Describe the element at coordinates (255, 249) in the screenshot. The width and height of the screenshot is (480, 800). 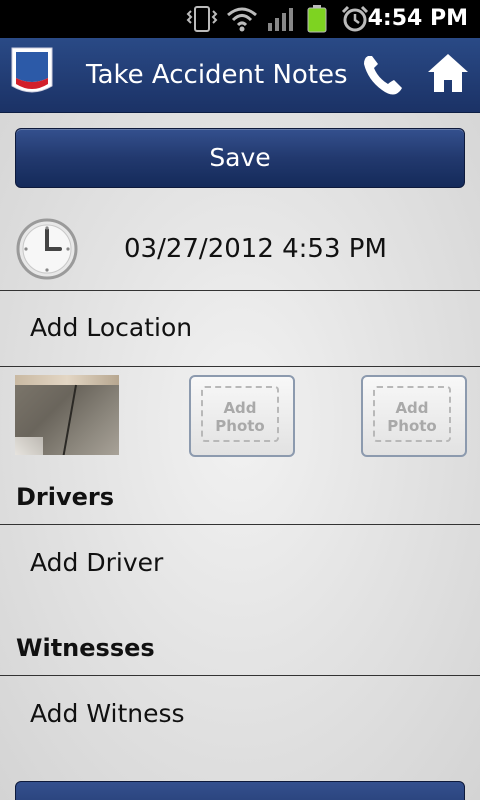
I see `accident-datetime: 03/27/2012 4:53 PM` at that location.